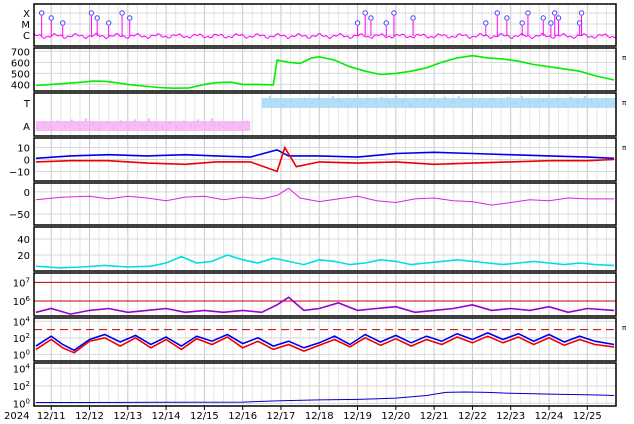 The width and height of the screenshot is (634, 424). What do you see at coordinates (21, 282) in the screenshot?
I see `y-tick-label: 107` at bounding box center [21, 282].